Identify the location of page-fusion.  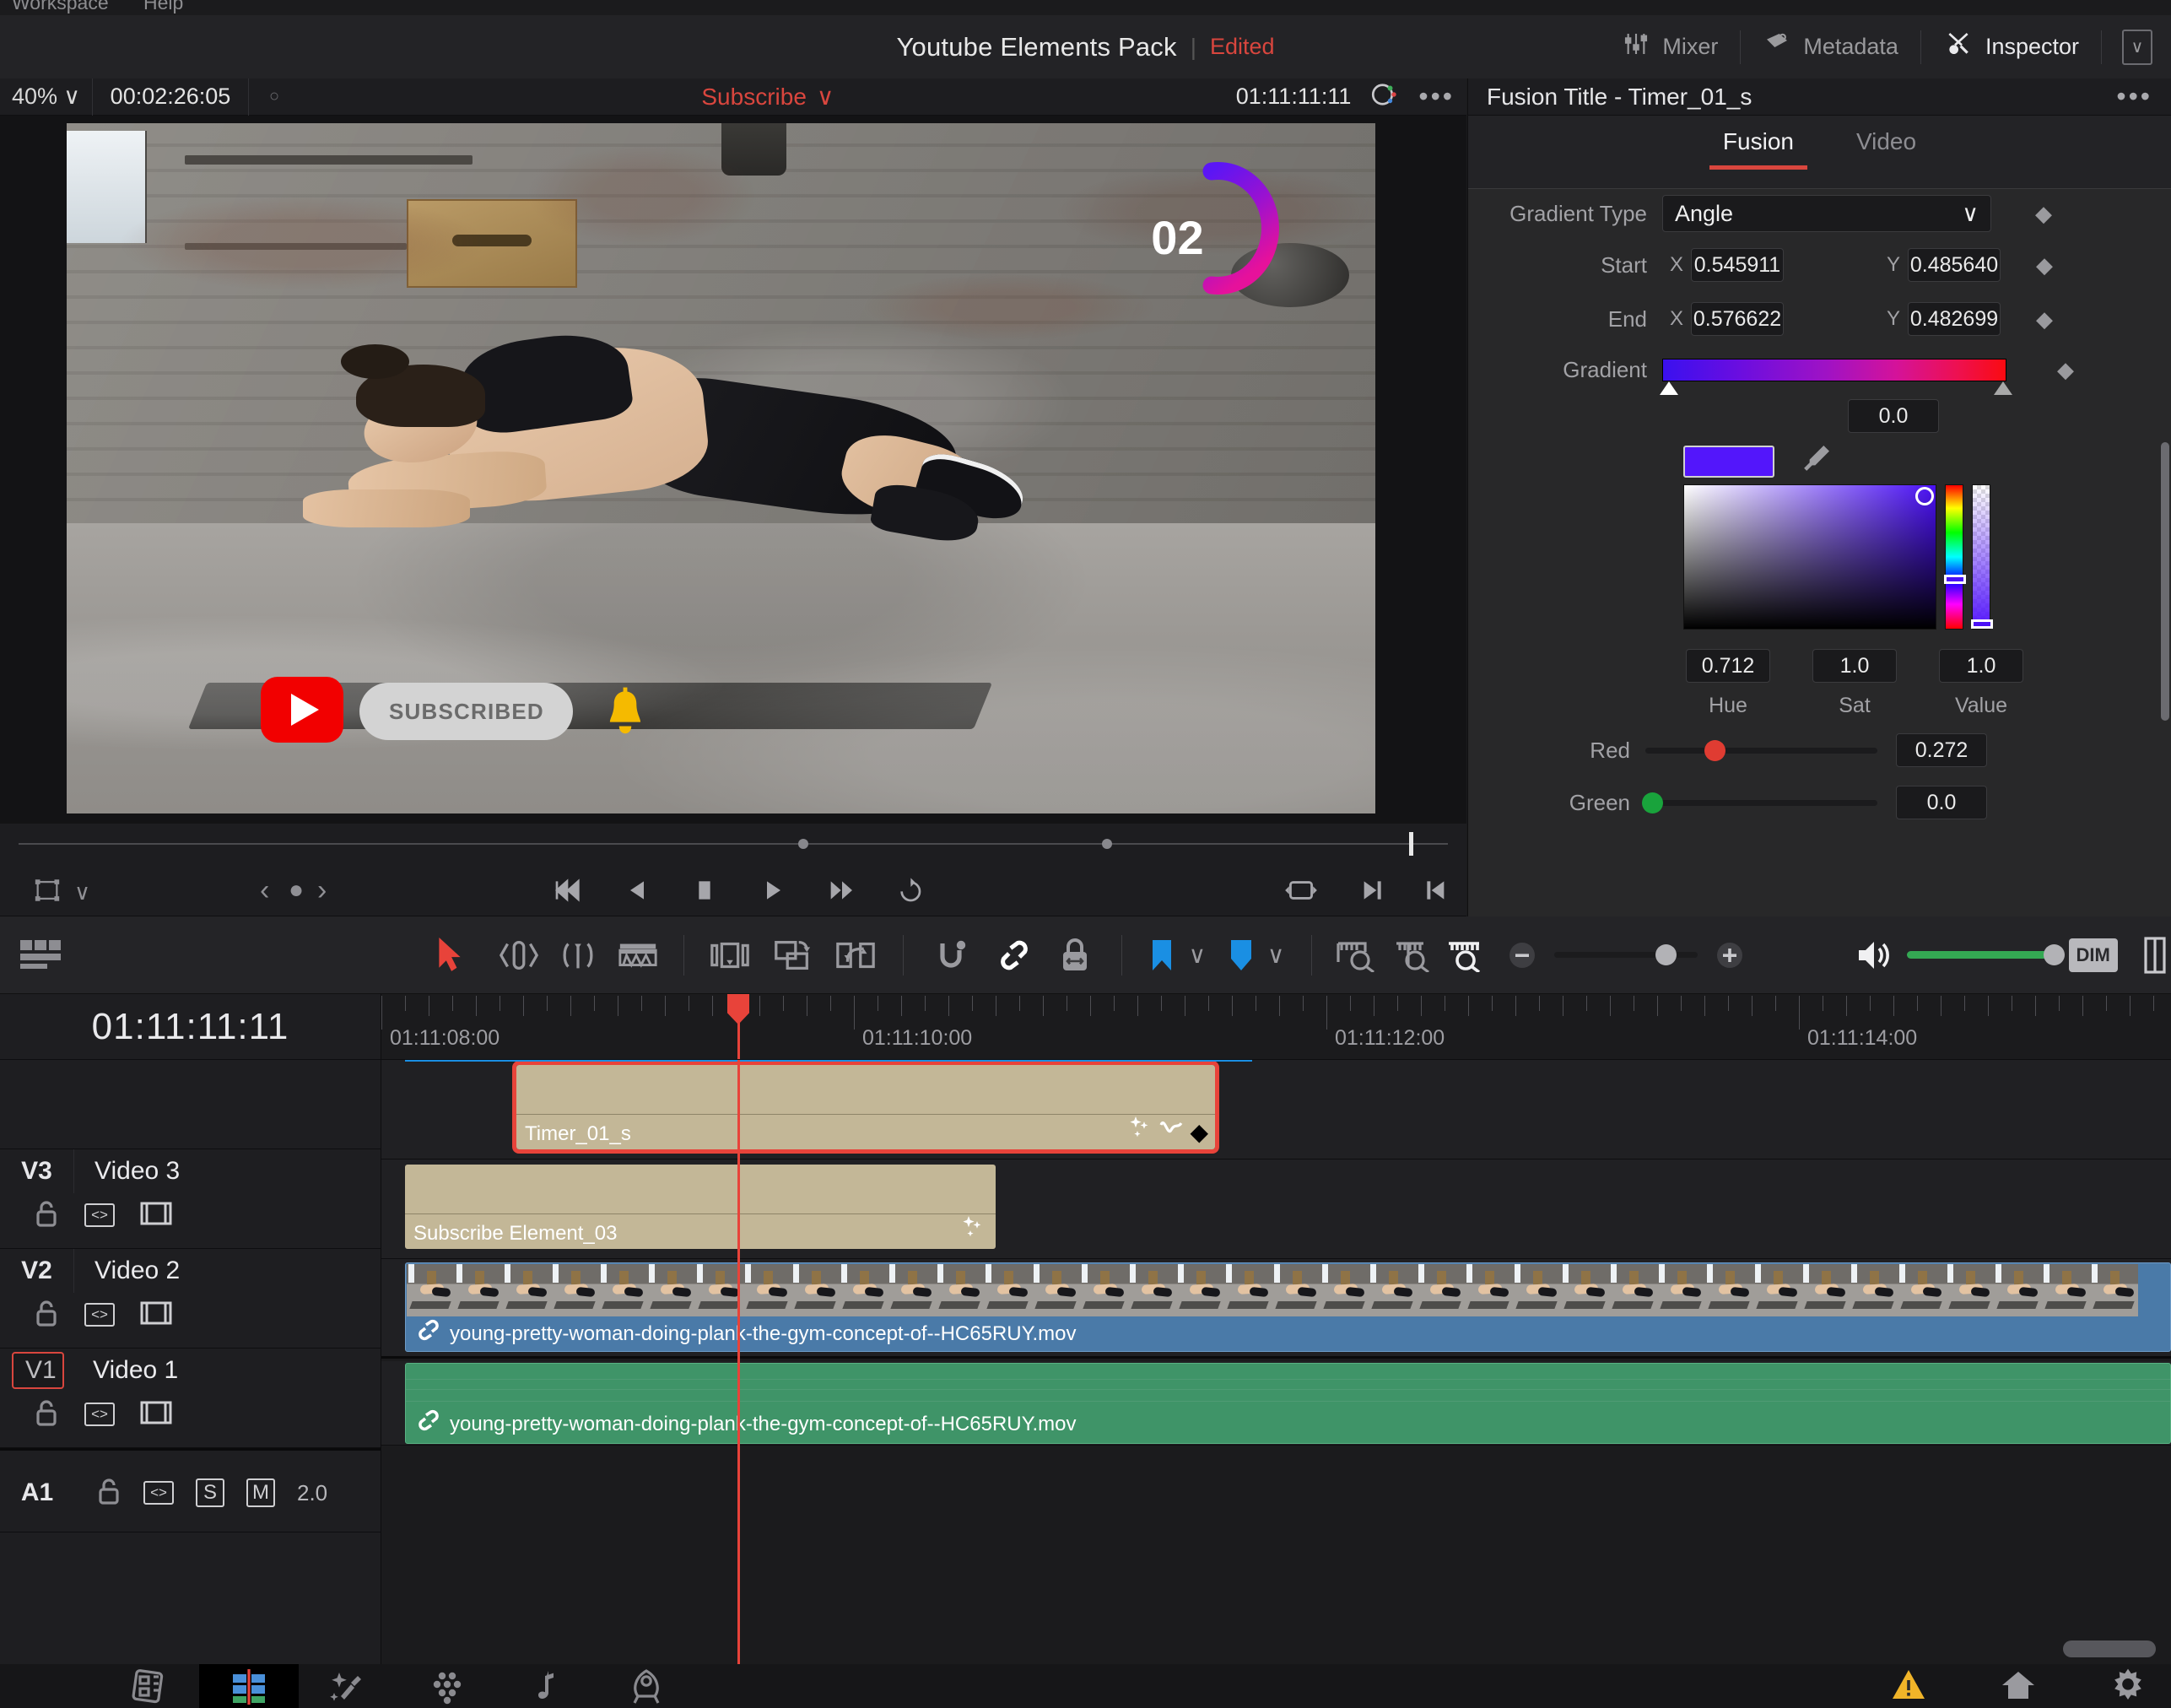
(348, 1686).